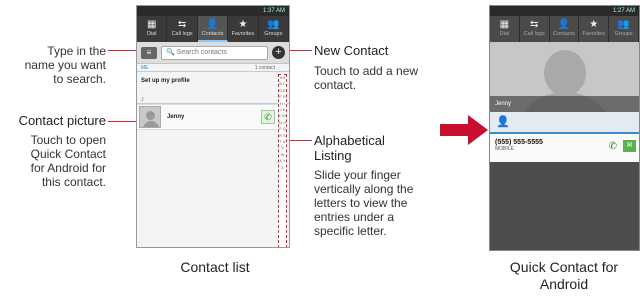 Image resolution: width=640 pixels, height=296 pixels. What do you see at coordinates (300, 140) in the screenshot?
I see `alpha-callout-line` at bounding box center [300, 140].